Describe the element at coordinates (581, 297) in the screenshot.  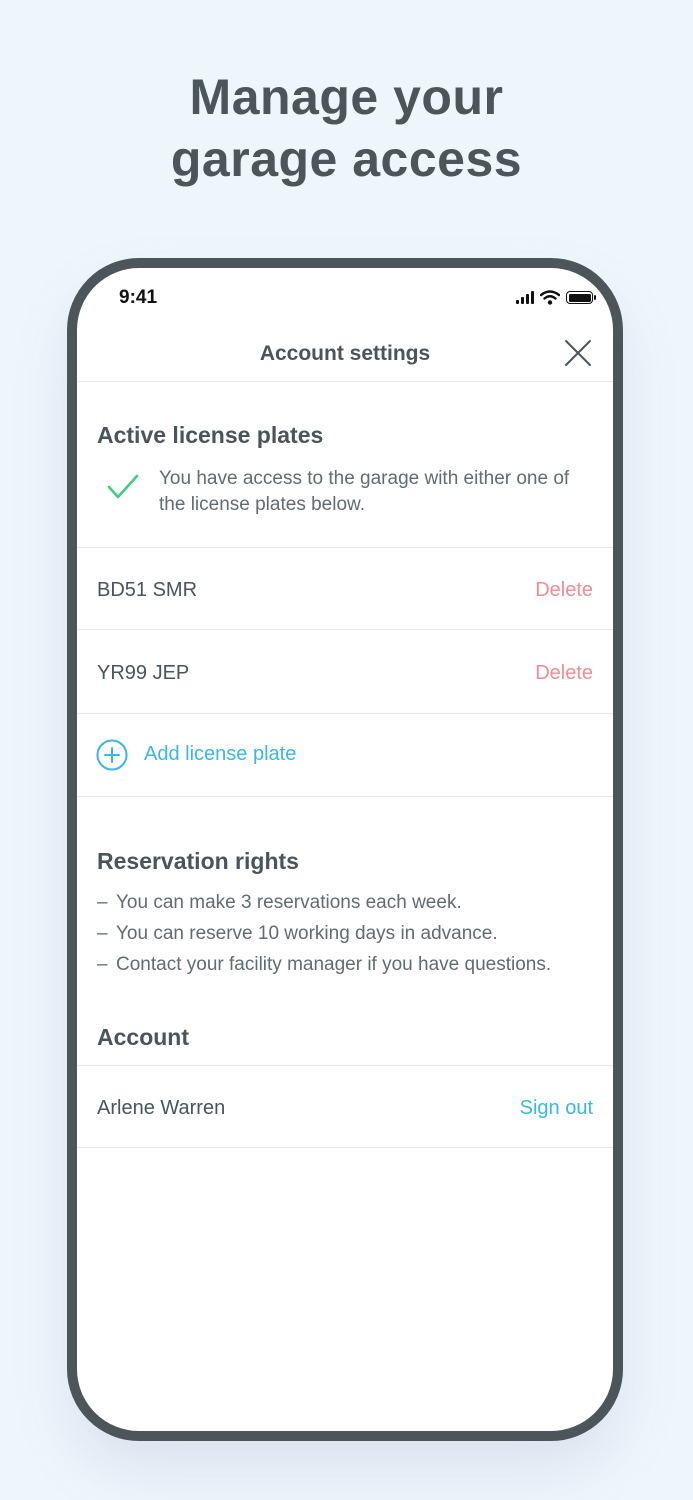
I see `battery-icon` at that location.